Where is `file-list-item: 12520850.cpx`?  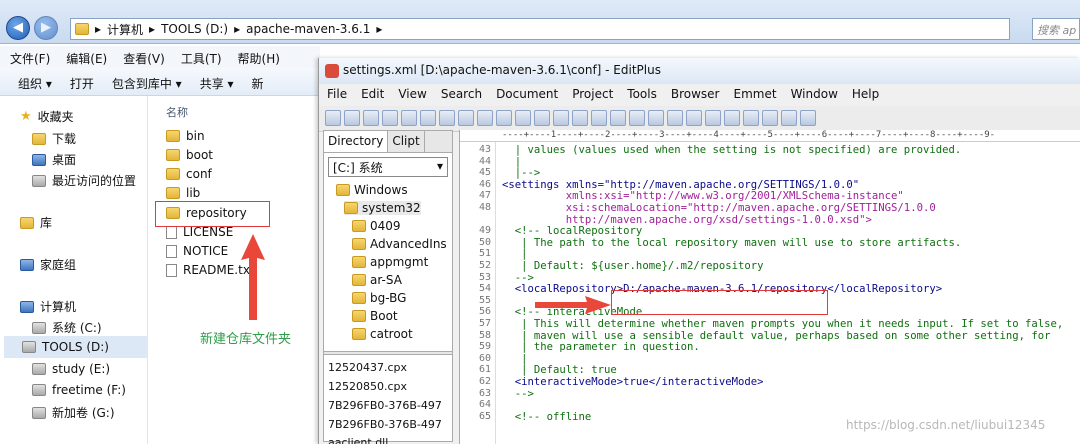
file-list-item: 12520850.cpx is located at coordinates (367, 386).